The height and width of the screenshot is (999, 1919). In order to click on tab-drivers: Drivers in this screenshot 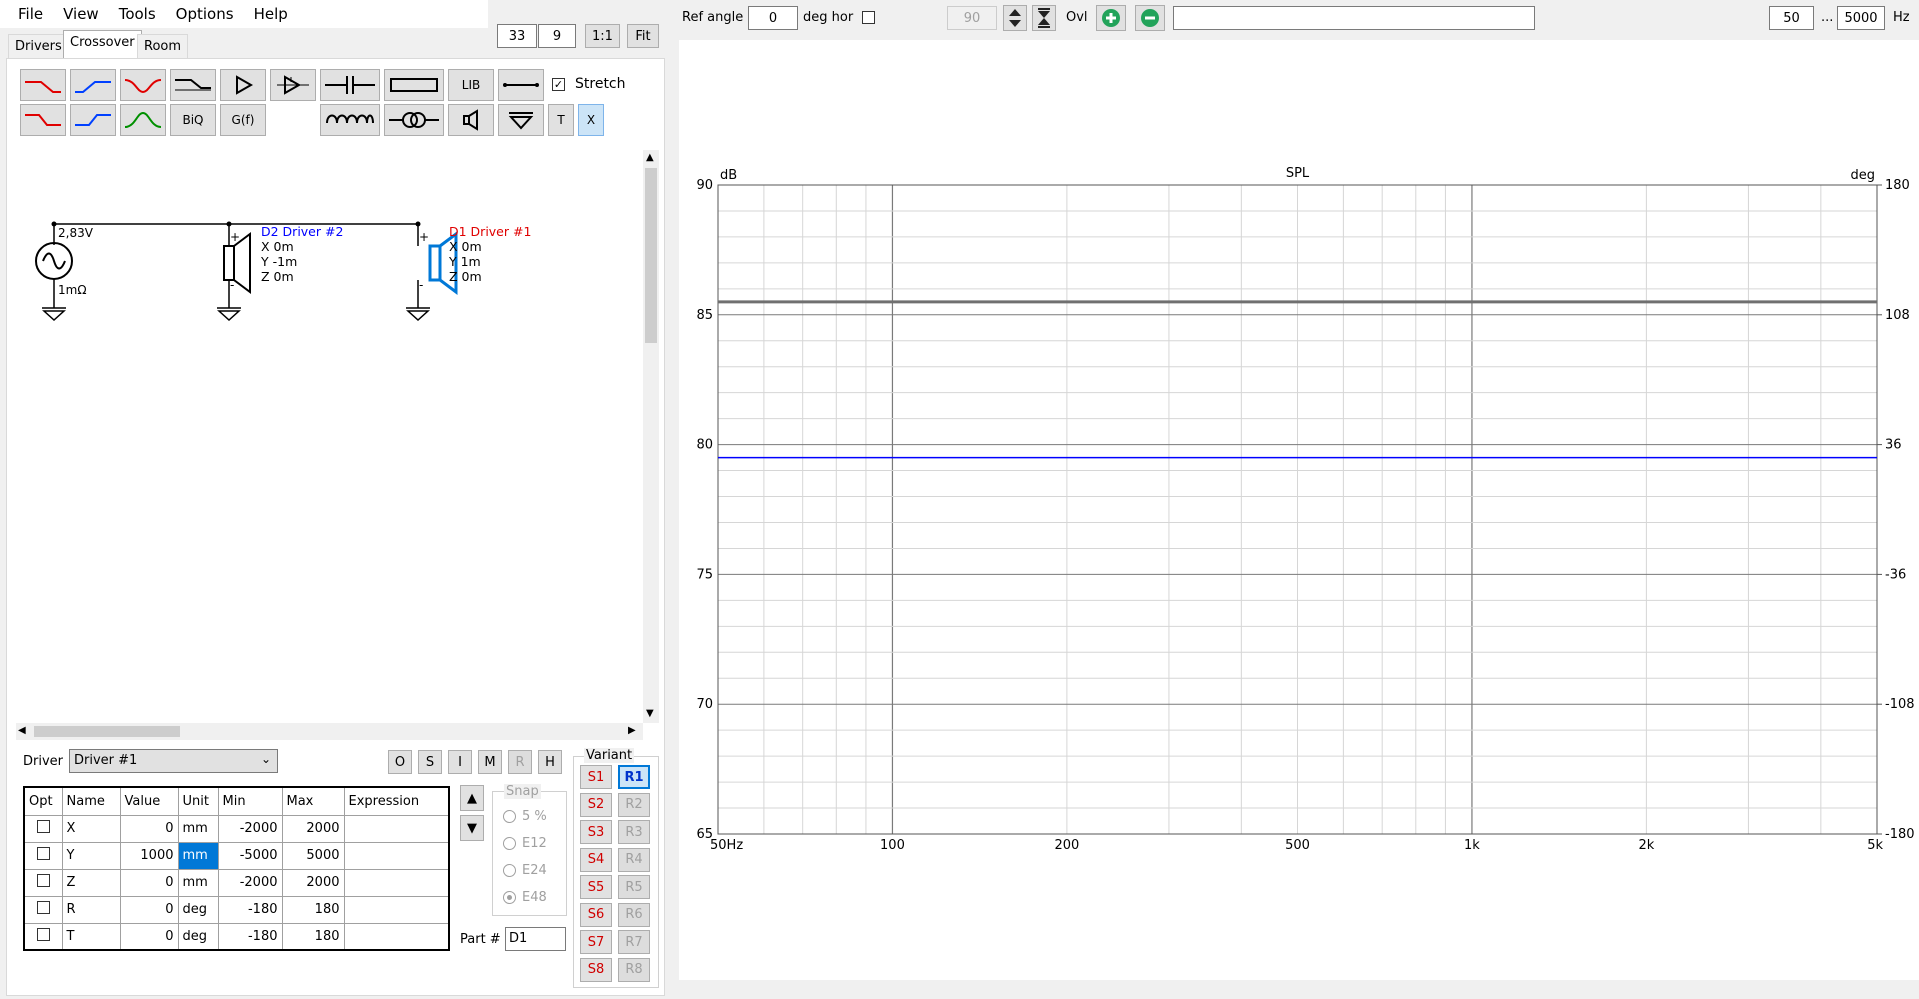, I will do `click(38, 46)`.